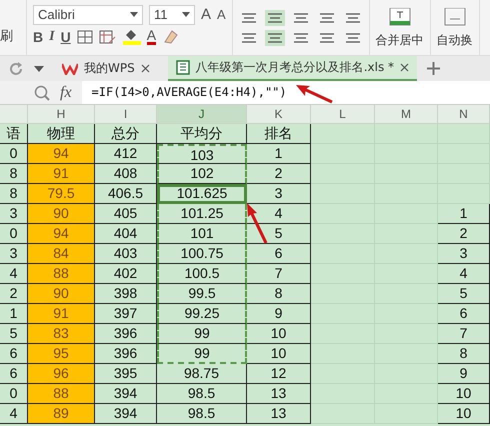 The width and height of the screenshot is (490, 426). I want to click on table-cell: 406.5, so click(126, 194).